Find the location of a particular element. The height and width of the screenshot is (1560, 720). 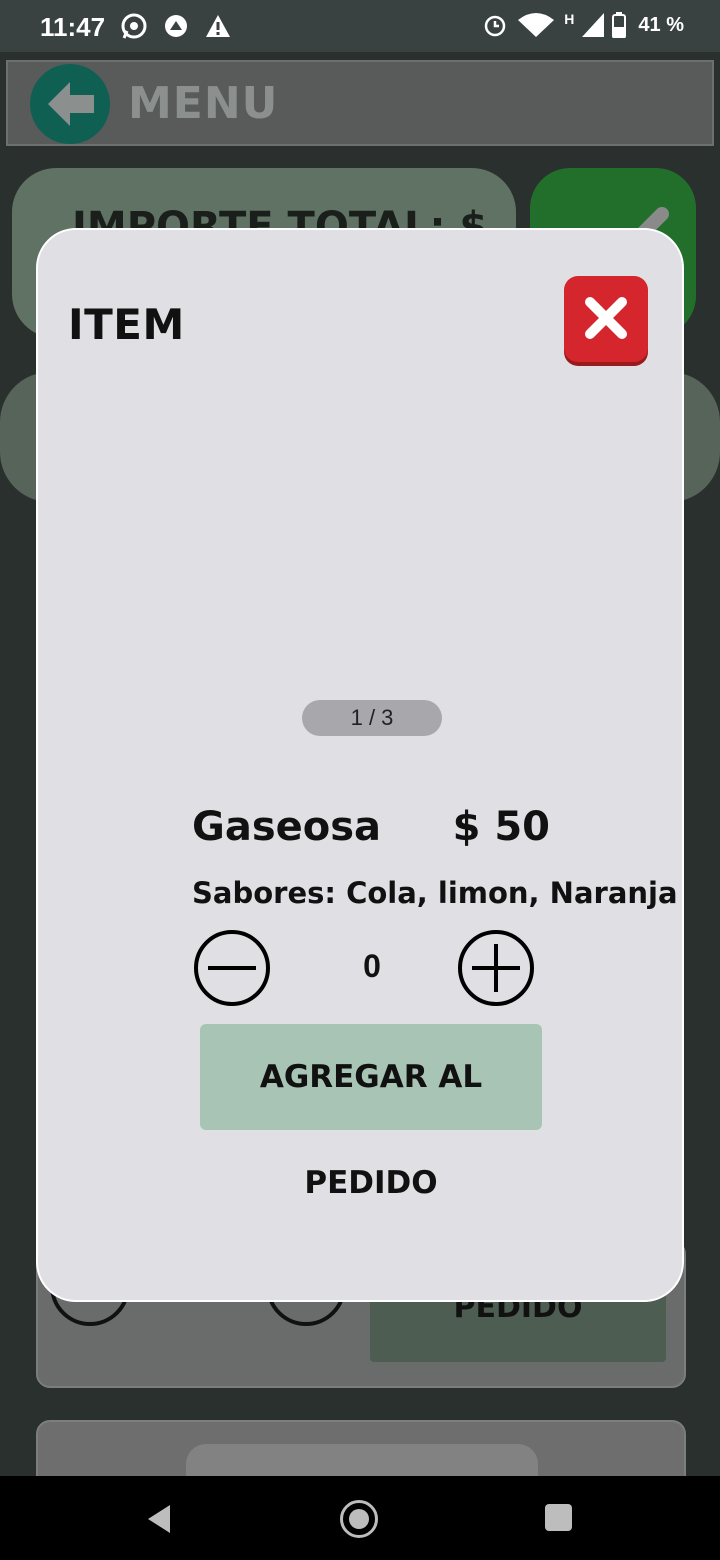

image-pager-indicator: 1 / 3 is located at coordinates (372, 718).